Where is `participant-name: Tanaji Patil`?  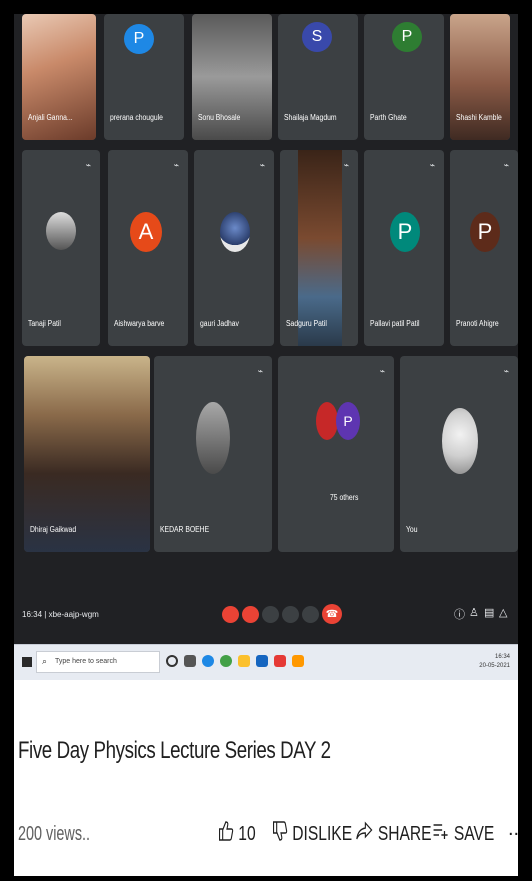 participant-name: Tanaji Patil is located at coordinates (44, 323).